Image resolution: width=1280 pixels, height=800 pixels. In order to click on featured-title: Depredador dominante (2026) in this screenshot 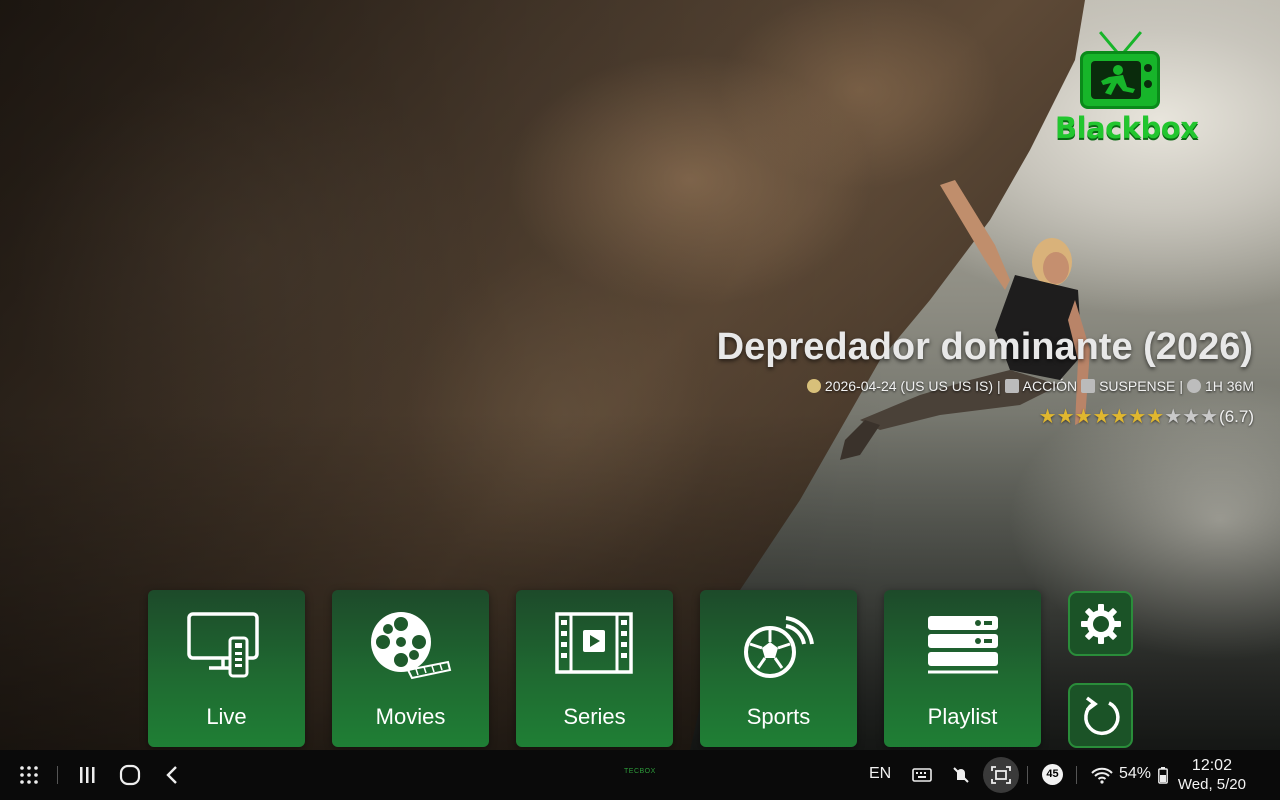, I will do `click(984, 347)`.